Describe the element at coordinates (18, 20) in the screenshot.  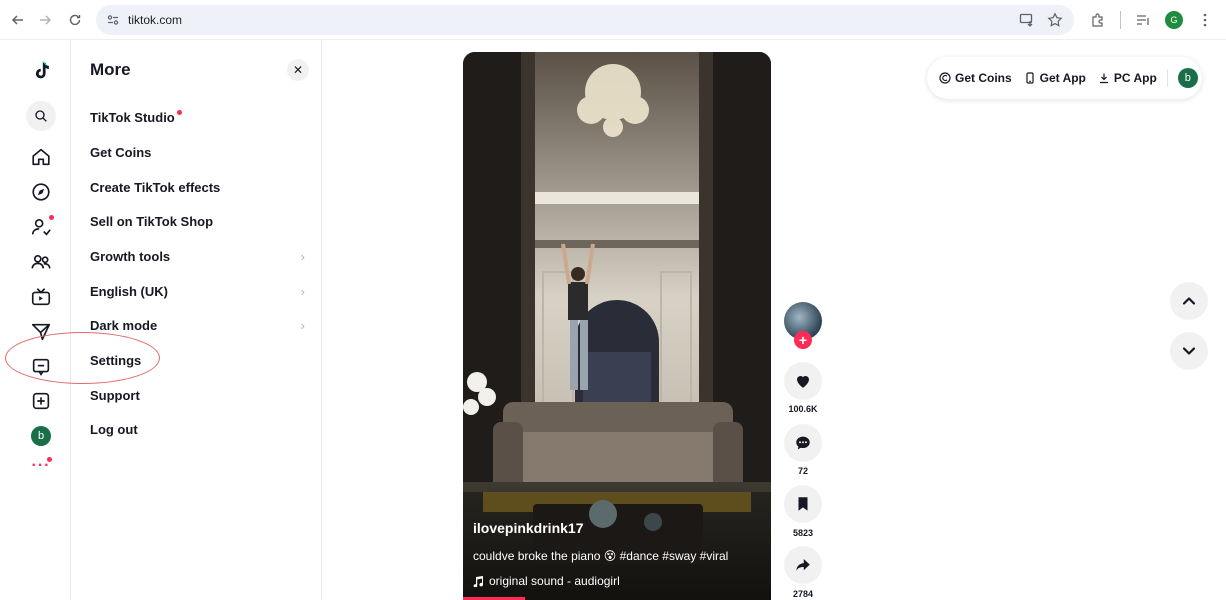
I see `back-arrow-icon` at that location.